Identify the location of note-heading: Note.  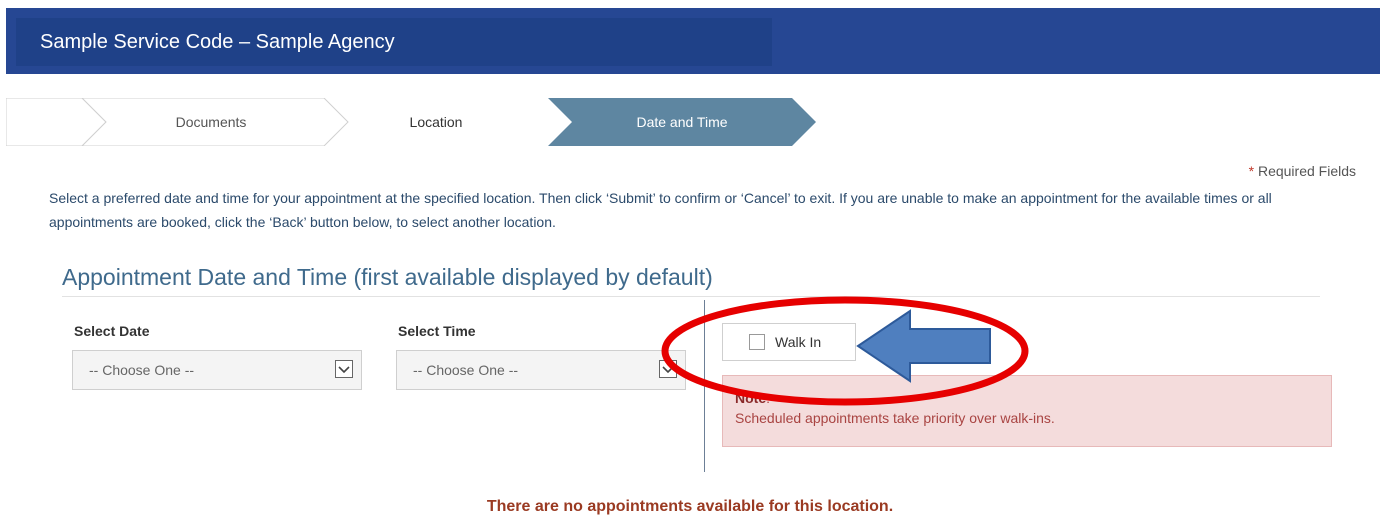
(751, 398).